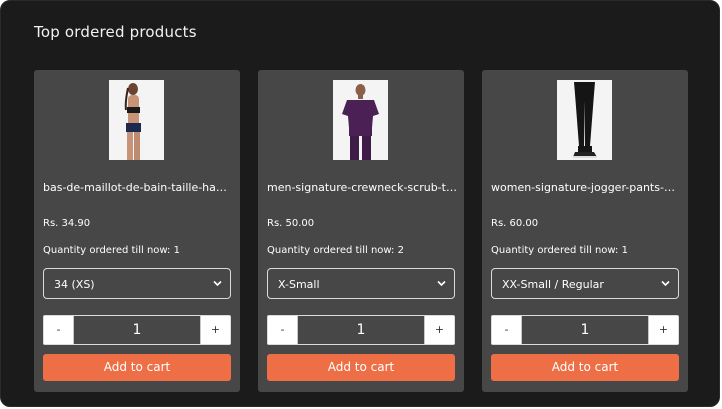  I want to click on product-price: Rs. 60.00, so click(515, 223).